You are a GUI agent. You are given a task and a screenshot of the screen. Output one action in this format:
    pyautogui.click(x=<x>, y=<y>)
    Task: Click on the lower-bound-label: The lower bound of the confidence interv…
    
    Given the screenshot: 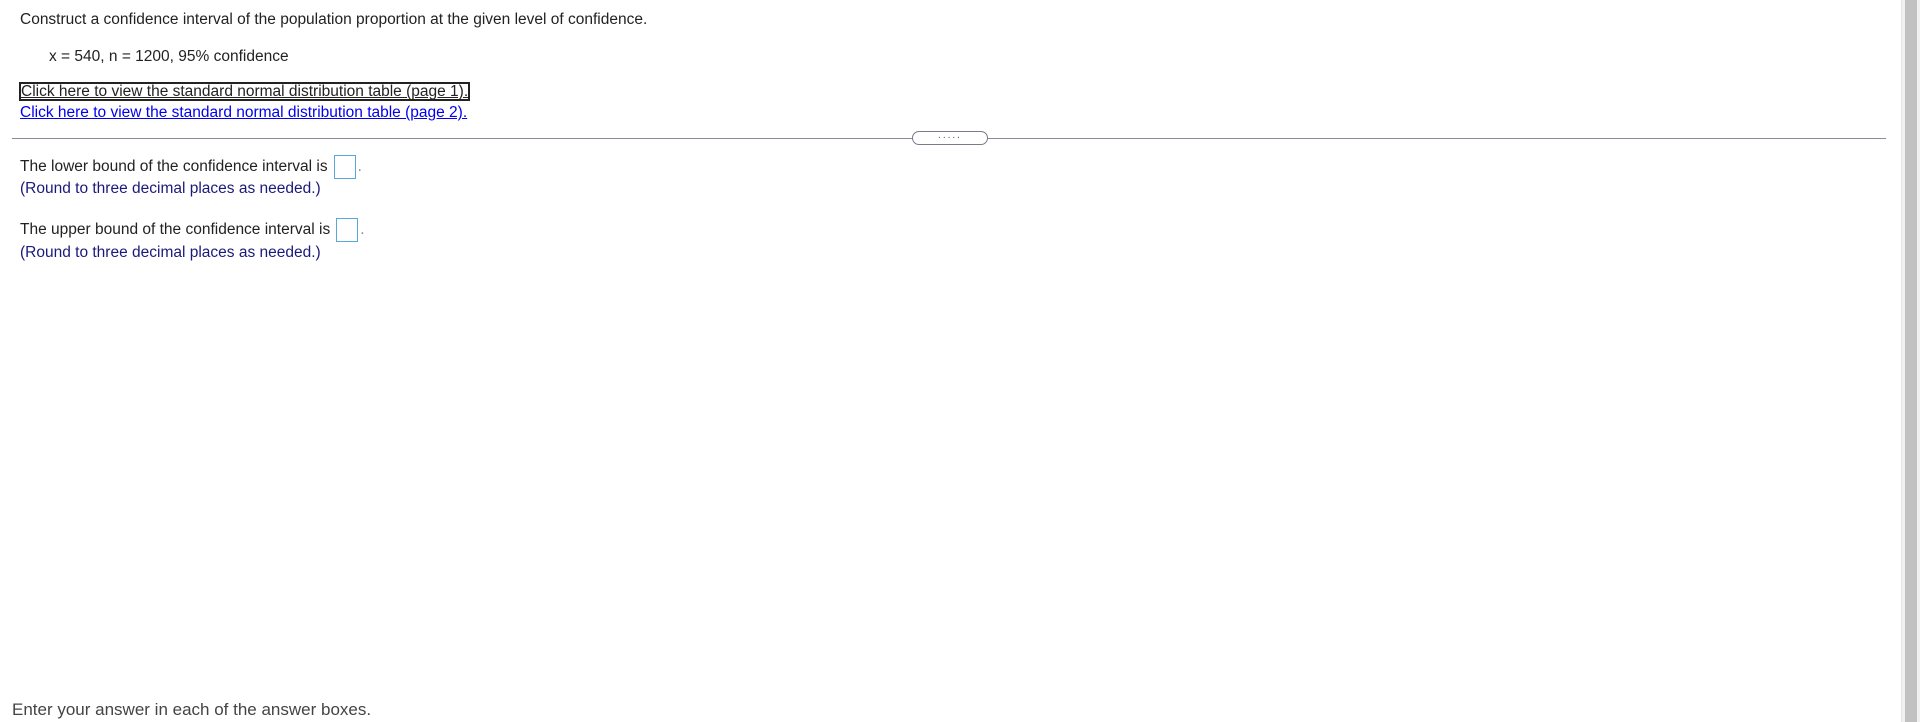 What is the action you would take?
    pyautogui.click(x=174, y=166)
    